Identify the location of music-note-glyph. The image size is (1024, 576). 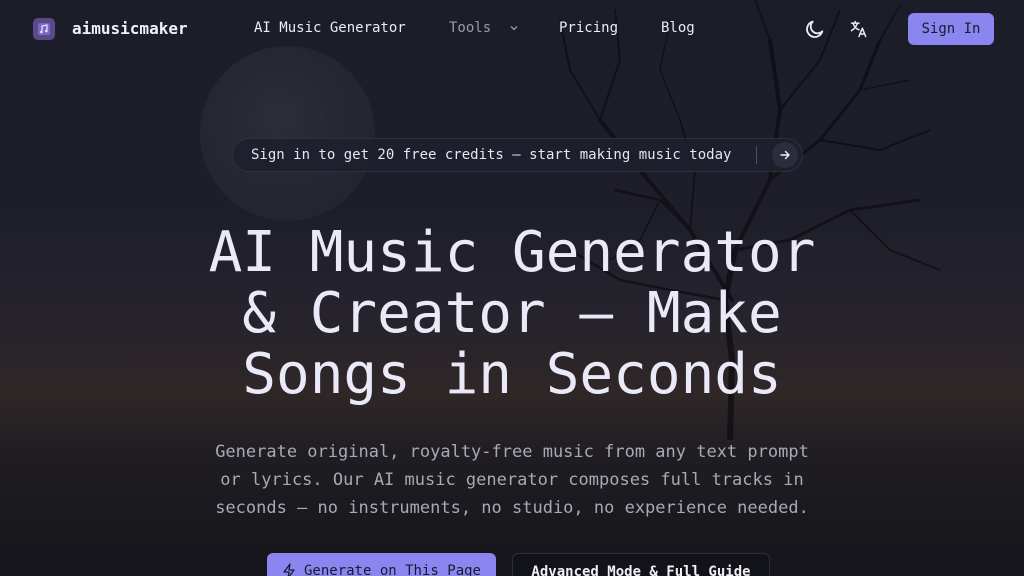
(44, 29).